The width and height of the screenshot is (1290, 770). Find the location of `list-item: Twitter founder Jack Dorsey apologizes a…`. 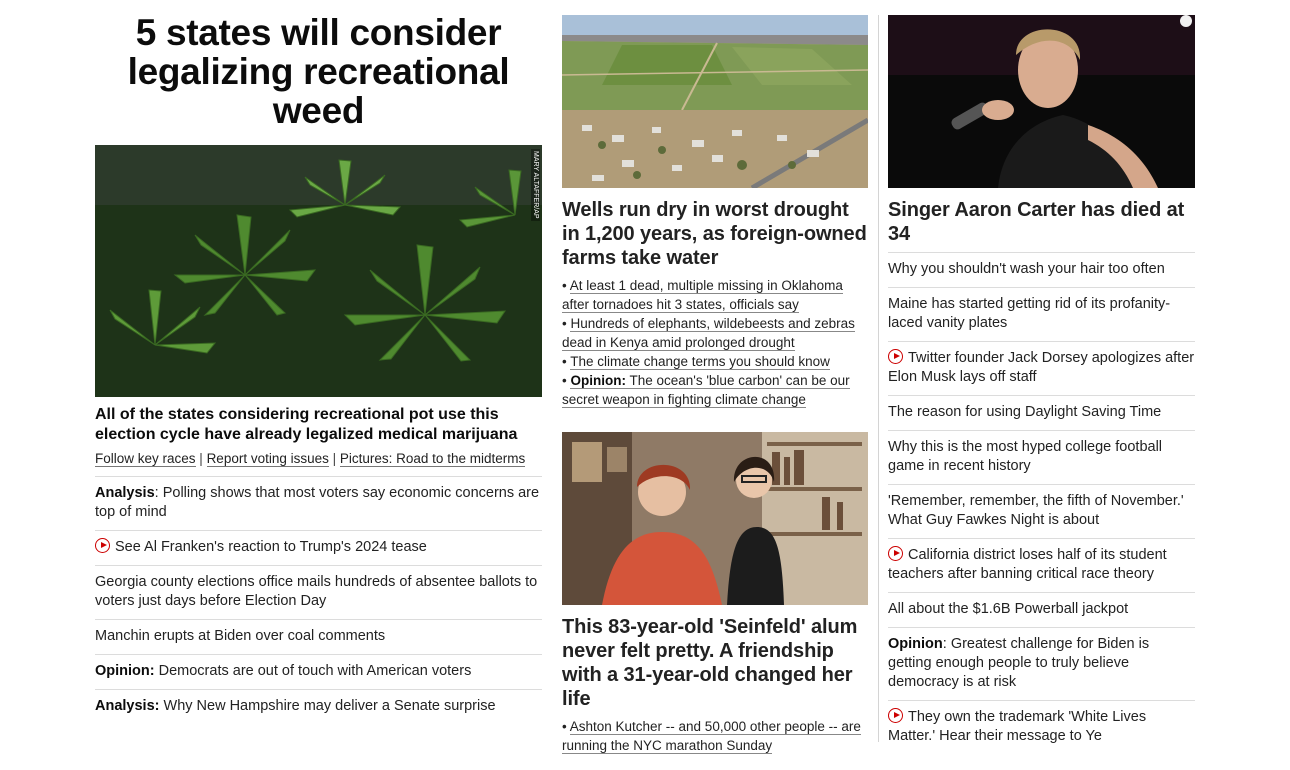

list-item: Twitter founder Jack Dorsey apologizes a… is located at coordinates (1041, 368).